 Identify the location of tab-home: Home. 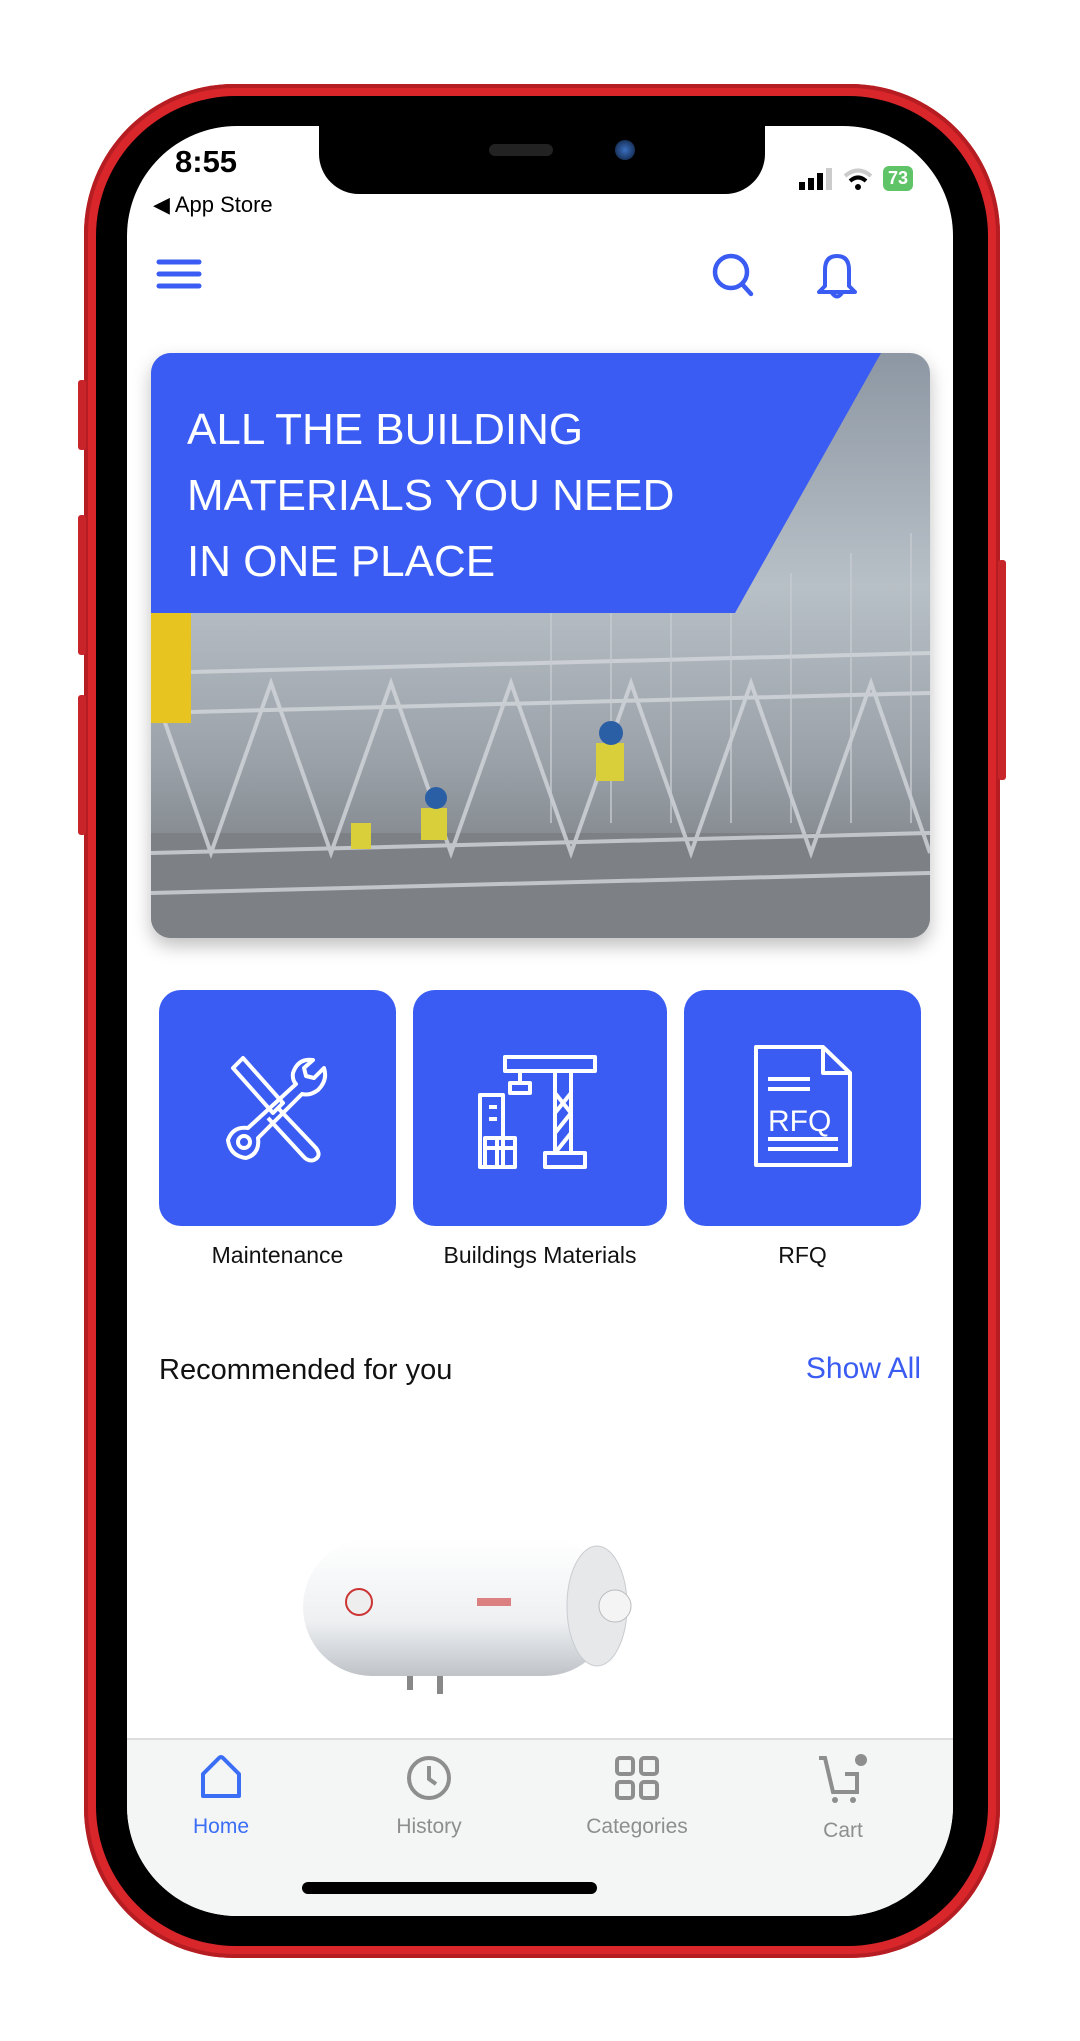
(221, 1796).